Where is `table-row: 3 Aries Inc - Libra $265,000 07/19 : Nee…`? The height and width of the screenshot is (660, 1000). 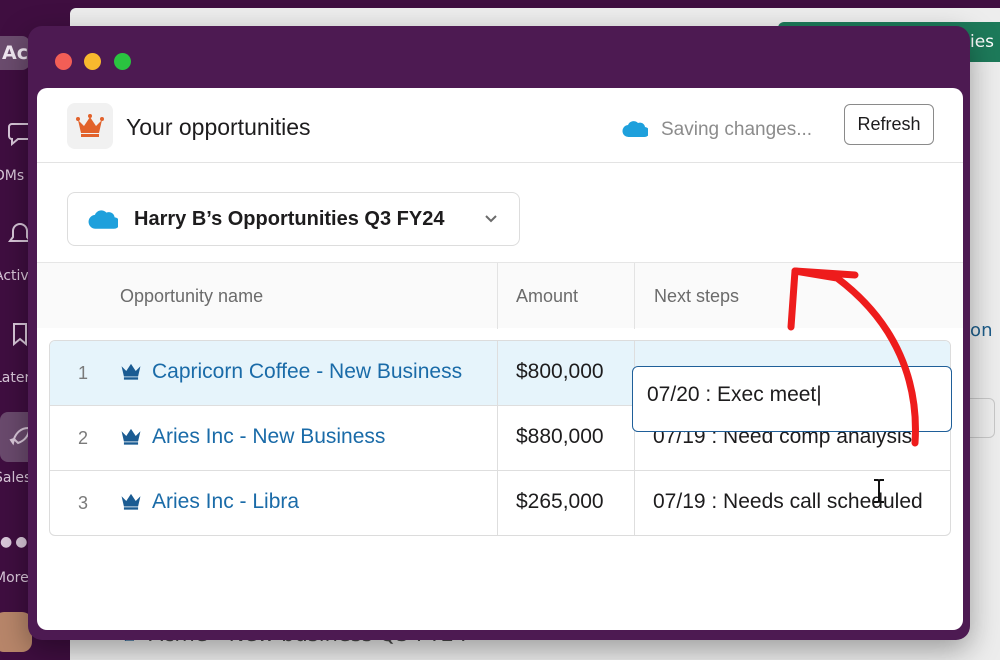 table-row: 3 Aries Inc - Libra $265,000 07/19 : Nee… is located at coordinates (500, 503).